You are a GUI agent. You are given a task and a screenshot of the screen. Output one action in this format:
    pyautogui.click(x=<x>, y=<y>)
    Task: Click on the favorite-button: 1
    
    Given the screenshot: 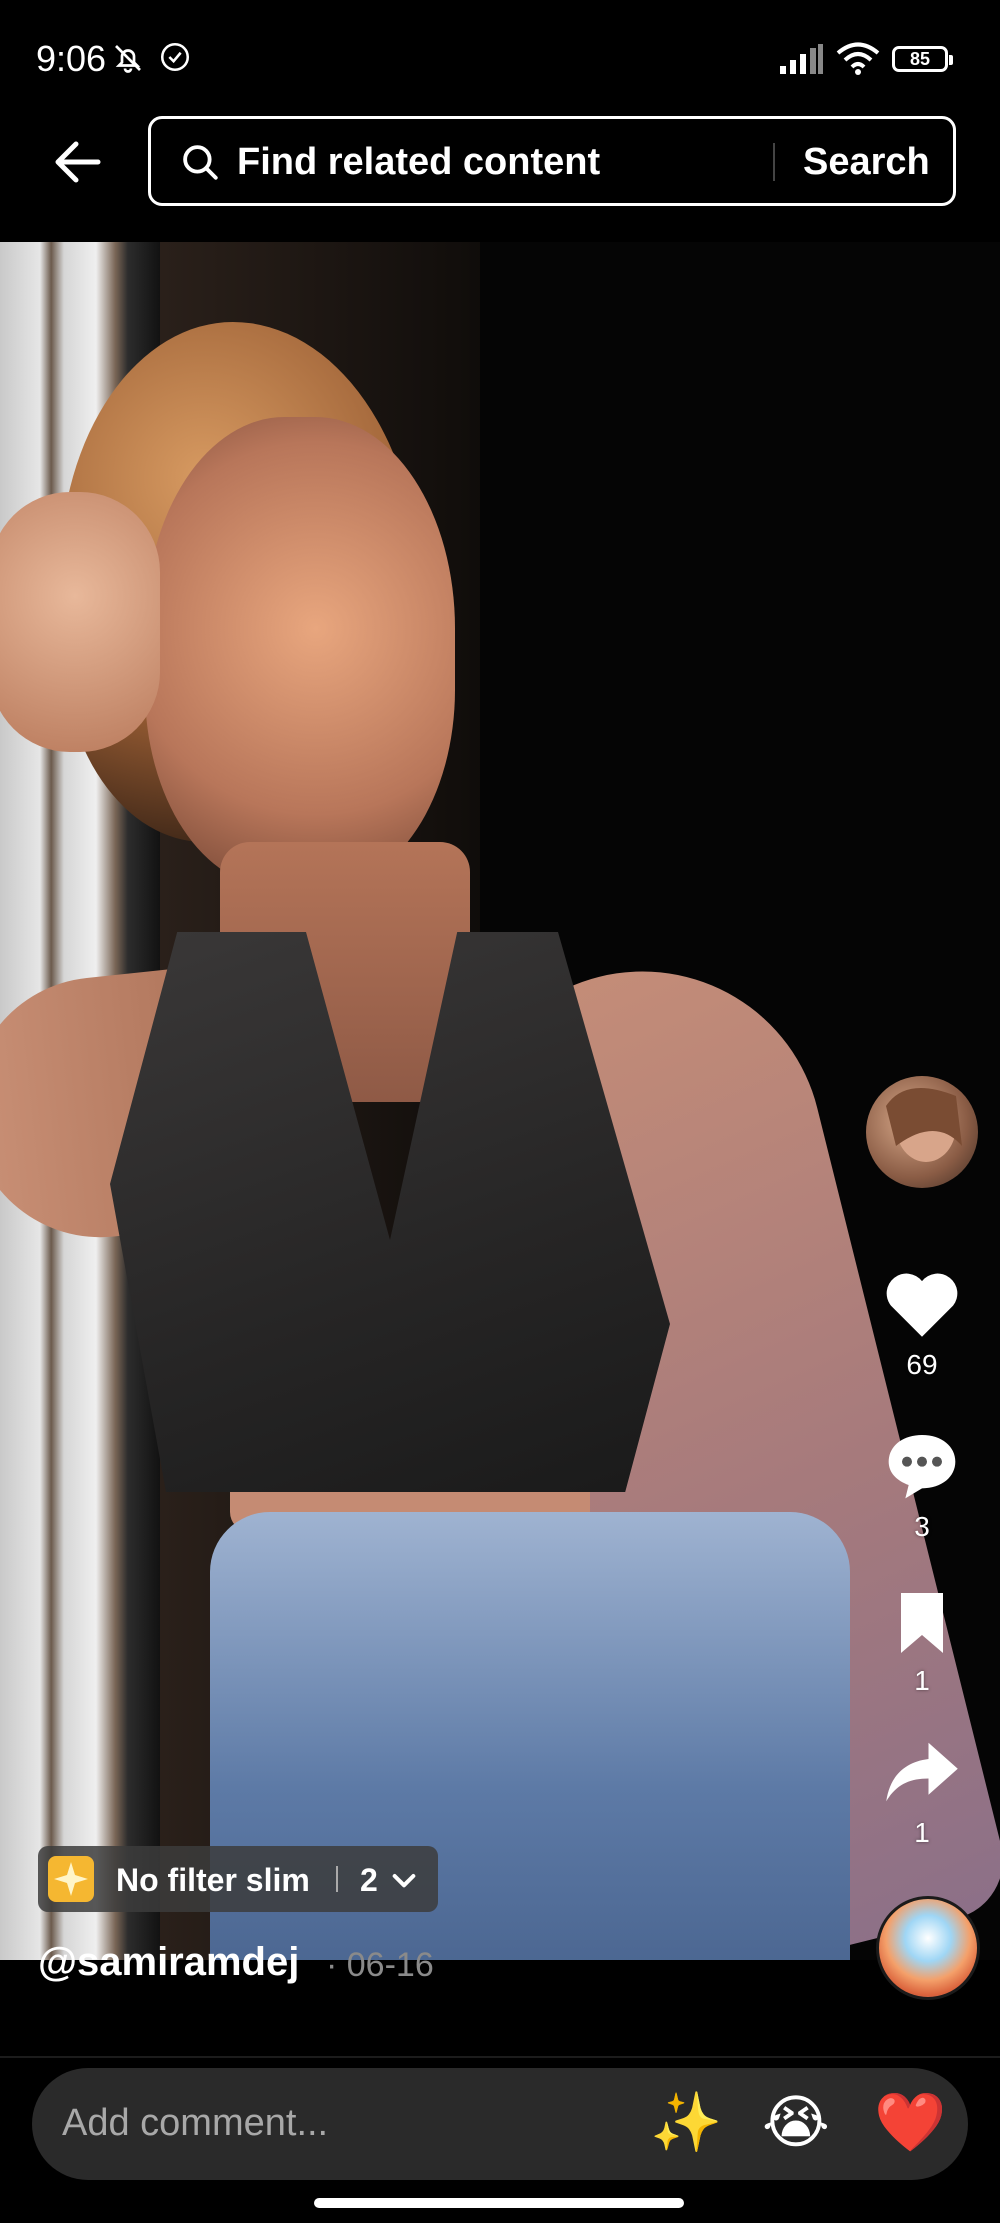 What is the action you would take?
    pyautogui.click(x=922, y=1643)
    